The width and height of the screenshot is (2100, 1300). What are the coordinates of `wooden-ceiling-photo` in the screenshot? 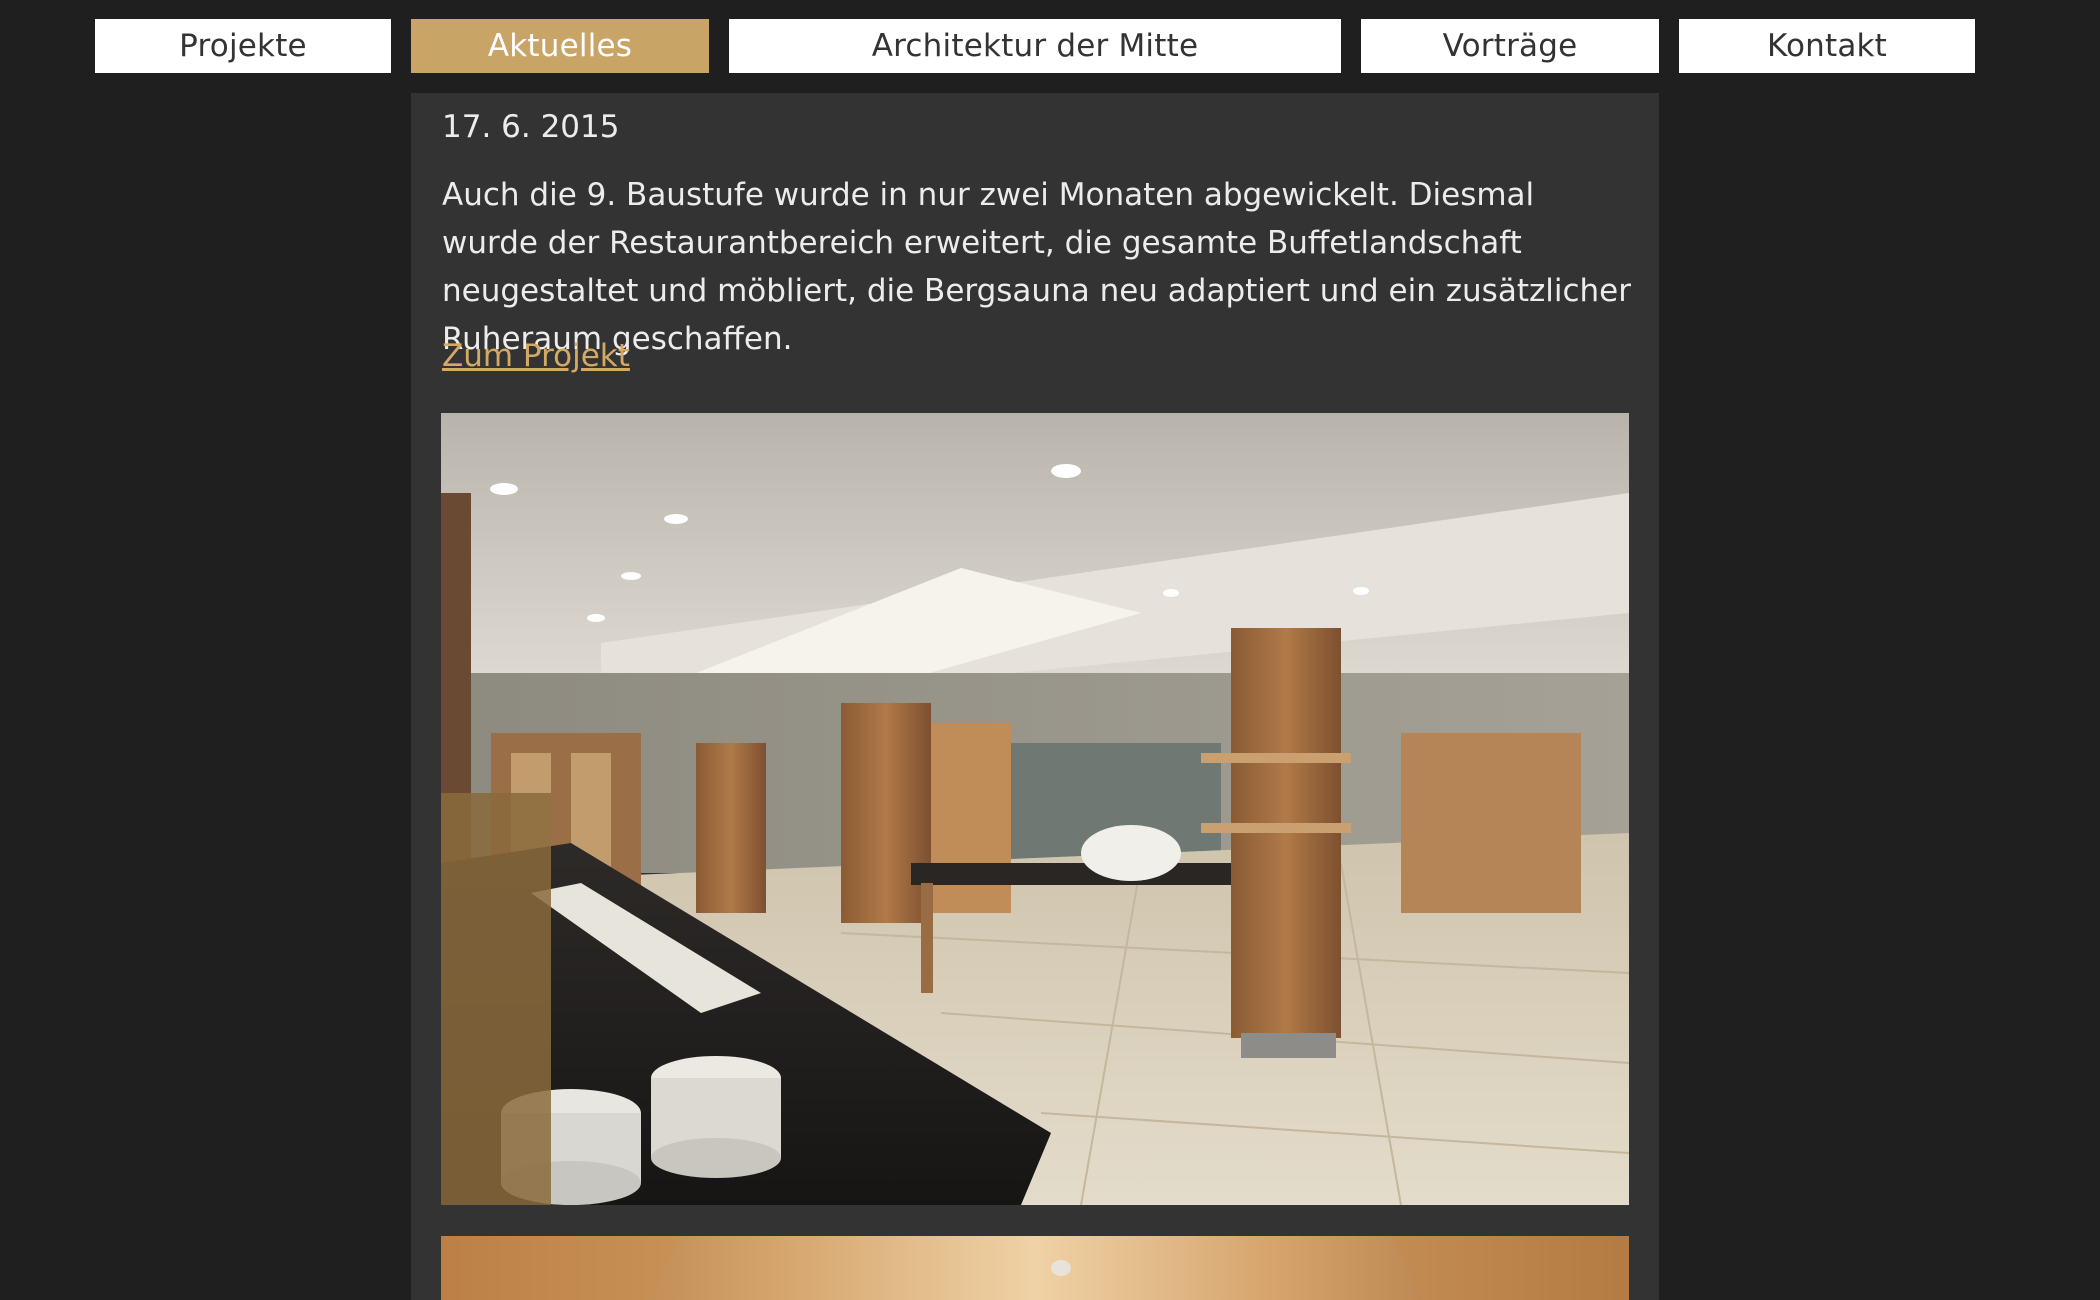 It's located at (1035, 1268).